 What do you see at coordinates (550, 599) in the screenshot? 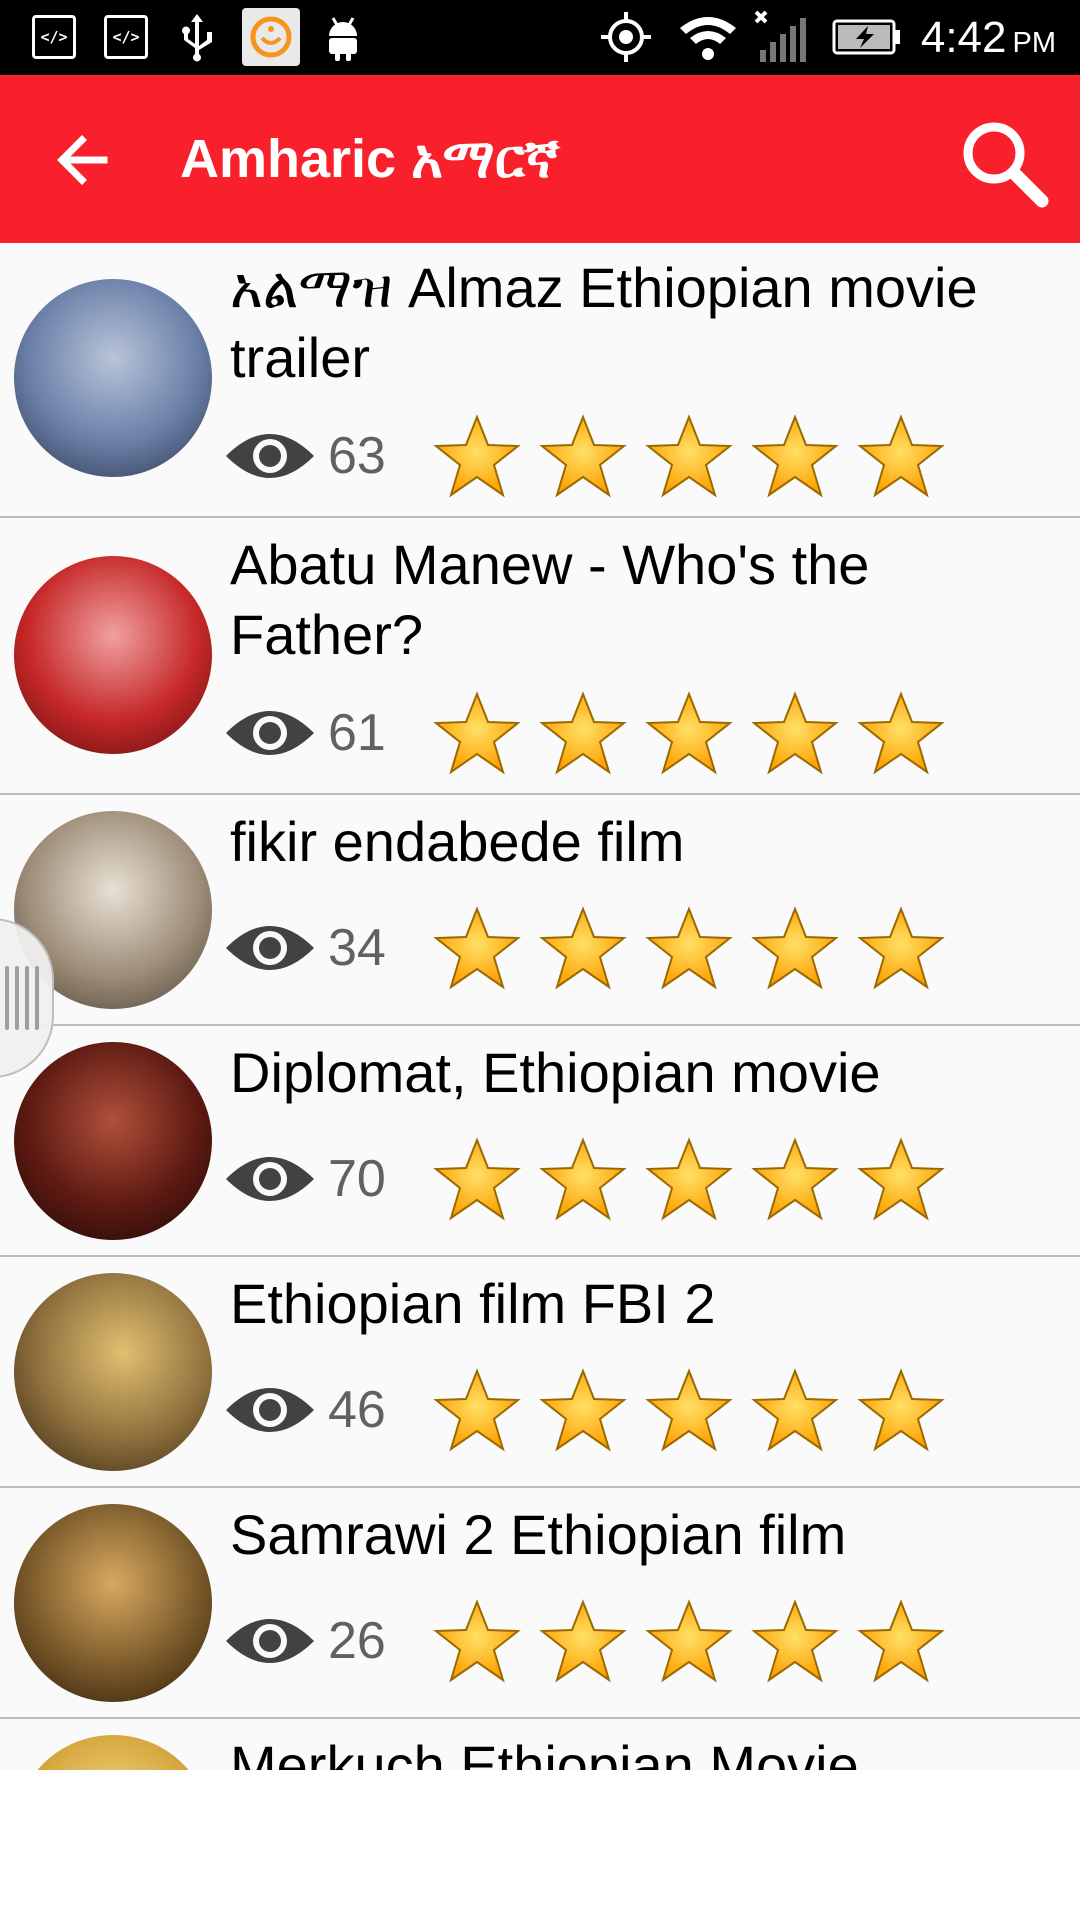
I see `video-title: Abatu Manew - Who's the Father?` at bounding box center [550, 599].